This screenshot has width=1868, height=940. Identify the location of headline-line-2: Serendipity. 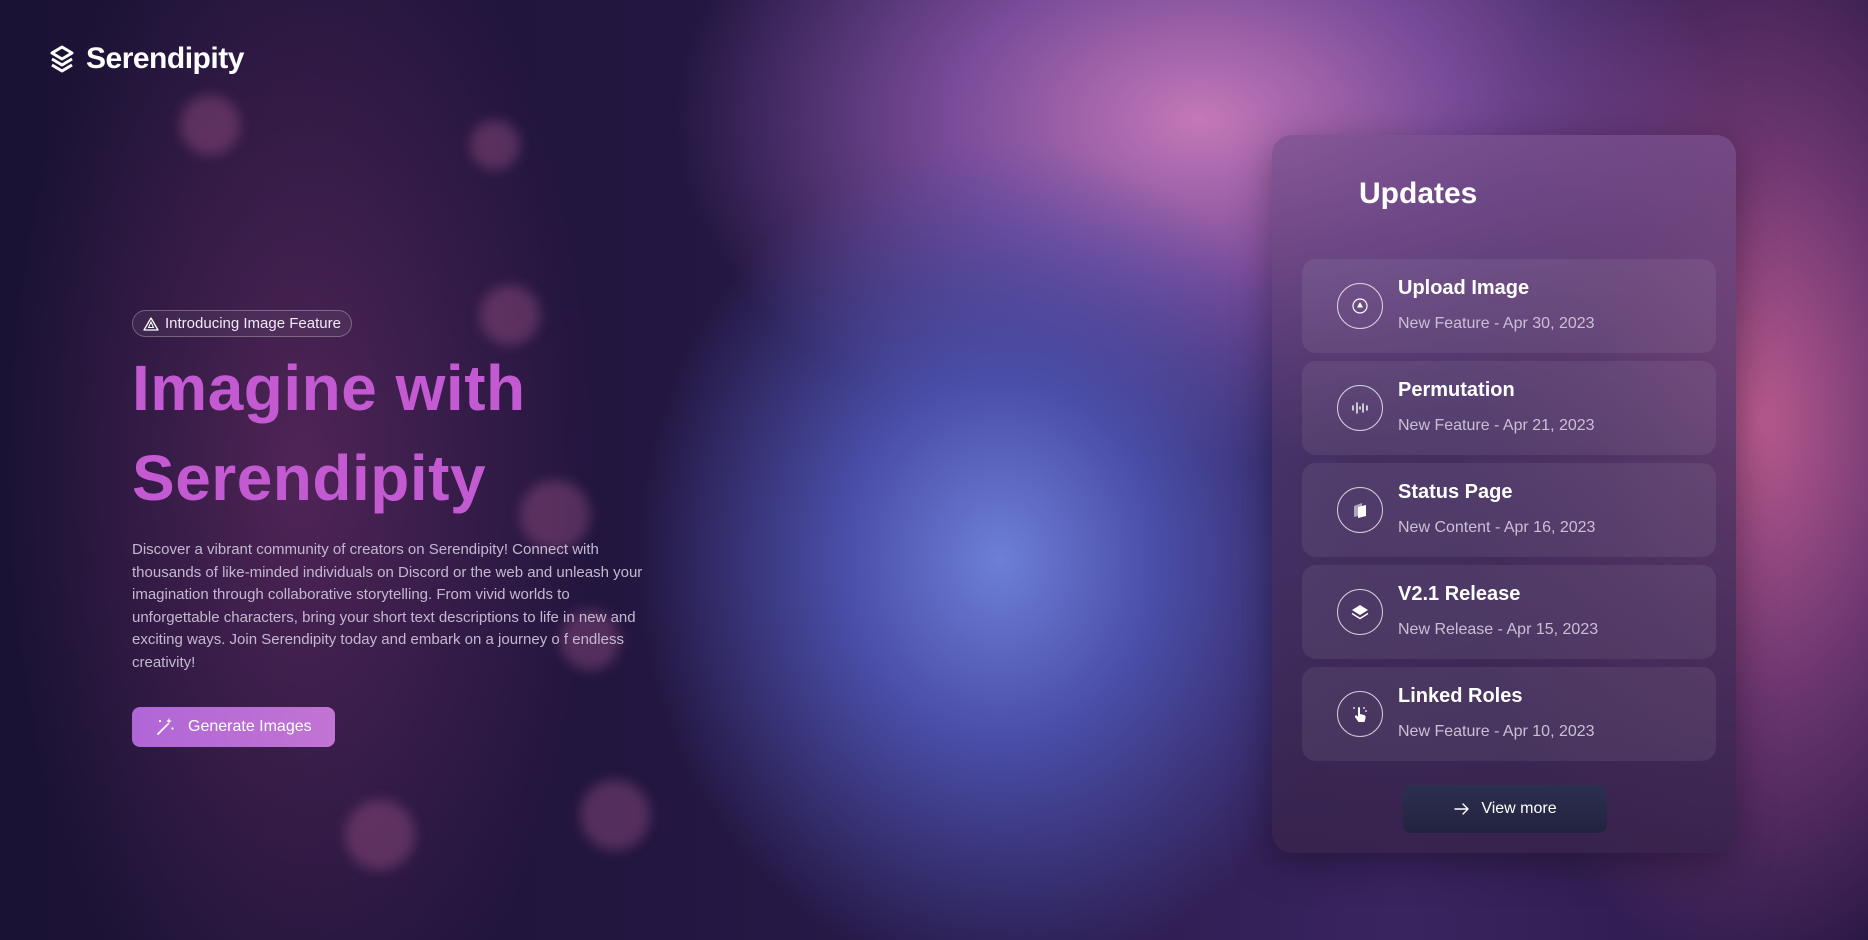
(309, 478).